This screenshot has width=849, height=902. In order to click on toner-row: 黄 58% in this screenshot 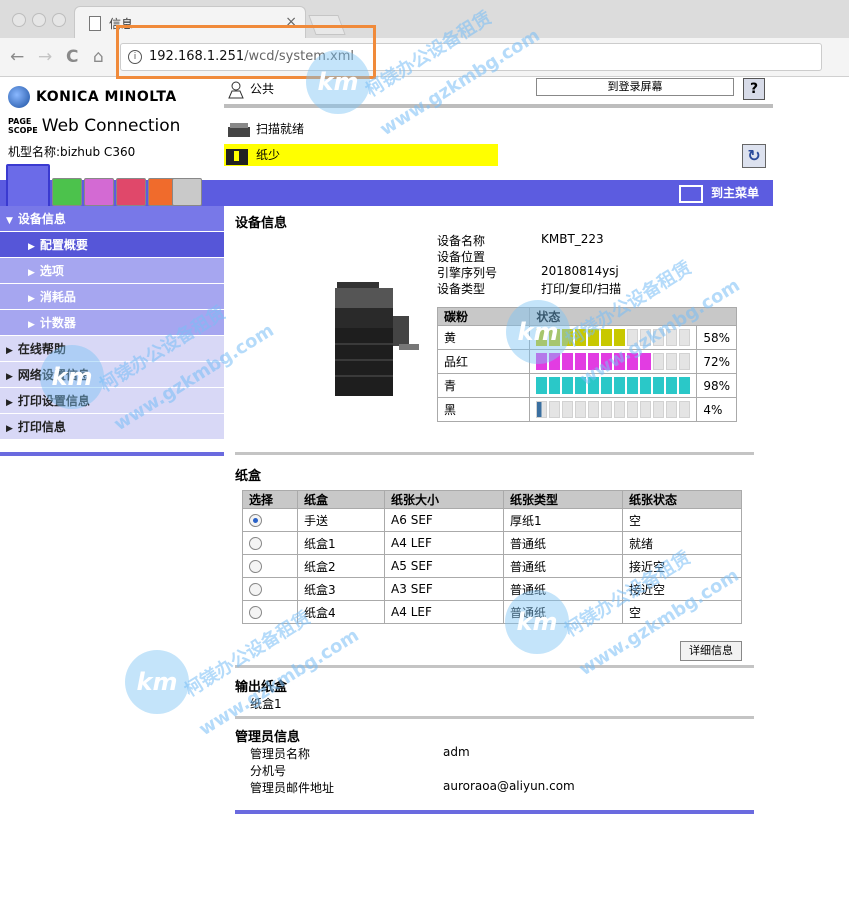, I will do `click(586, 337)`.